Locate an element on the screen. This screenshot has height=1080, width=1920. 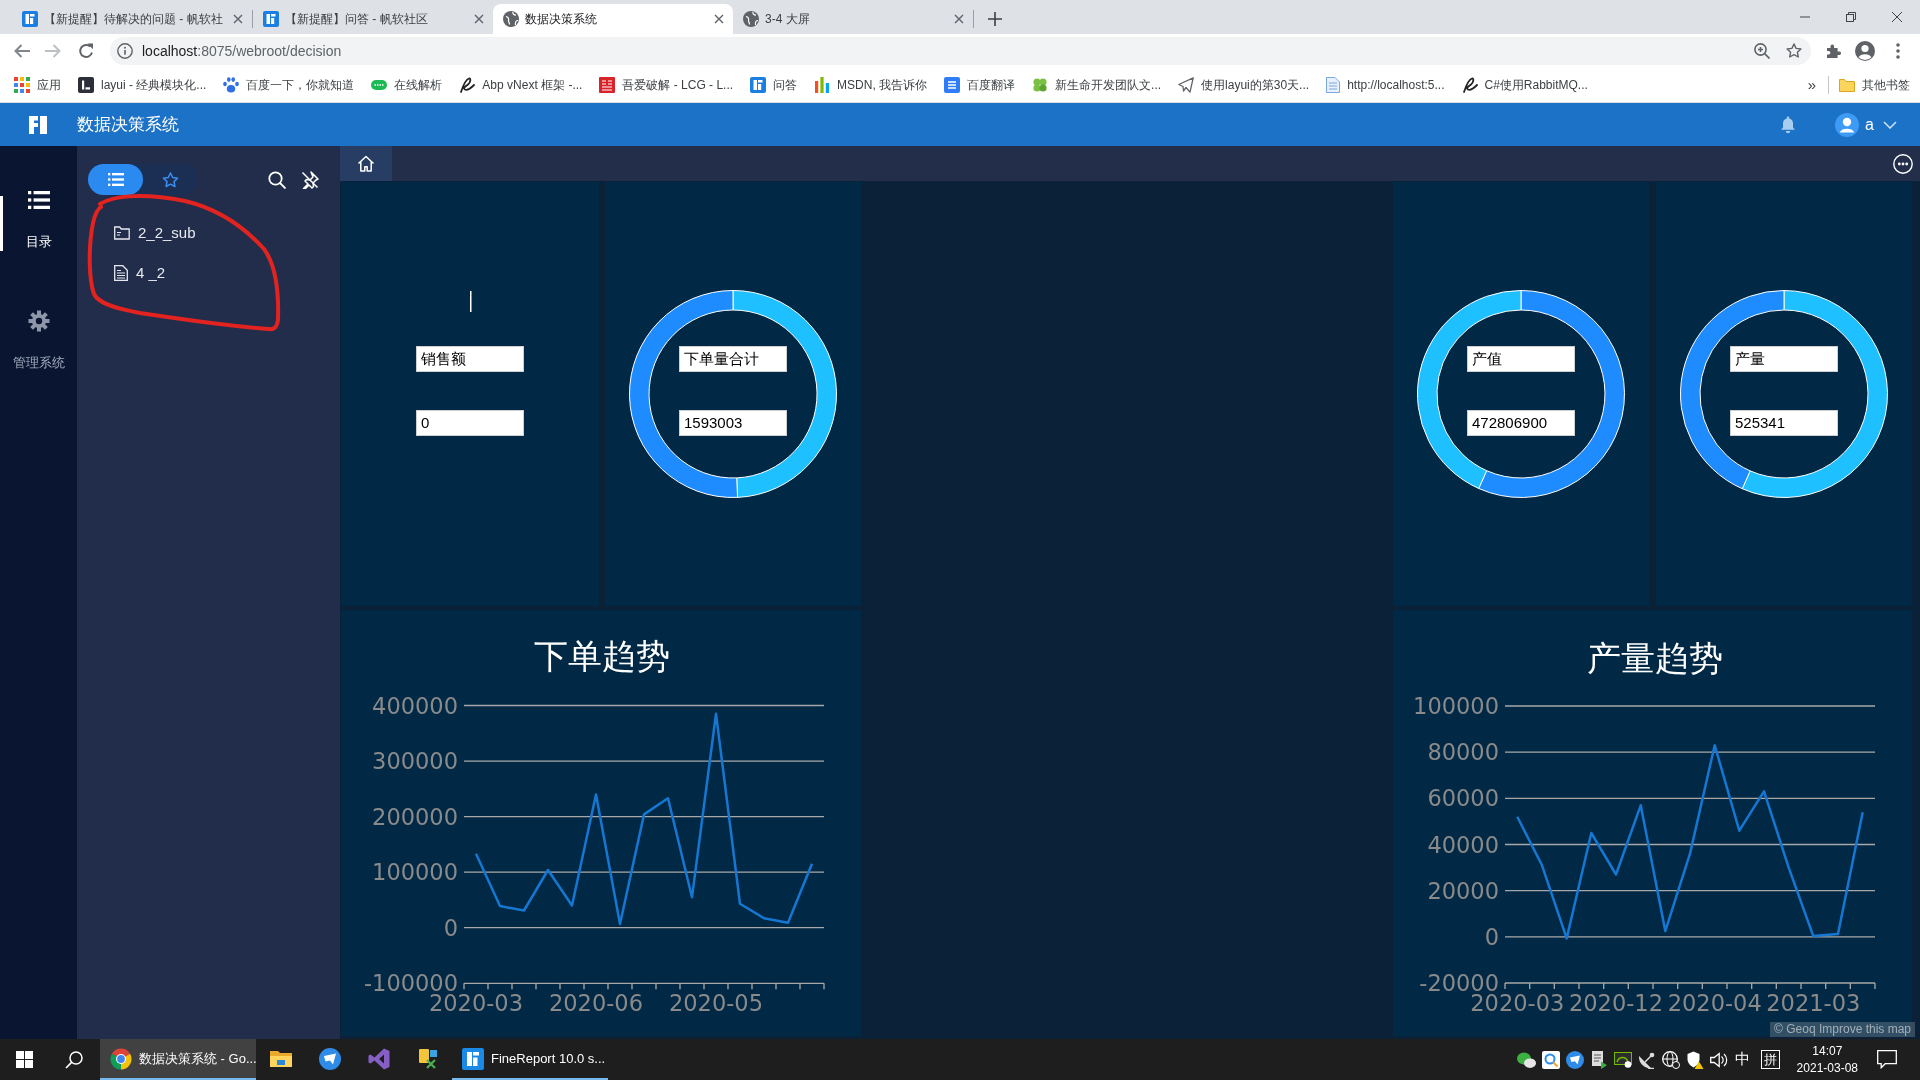
browser-tab: 3-4 大屏 is located at coordinates (853, 19).